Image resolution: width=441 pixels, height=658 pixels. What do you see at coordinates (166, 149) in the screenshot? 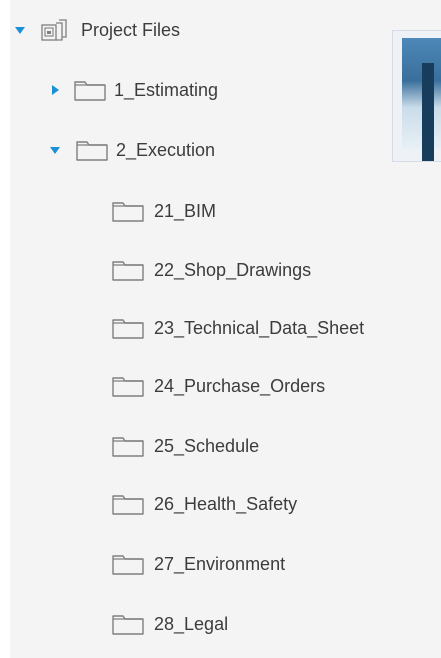
I see `folder-label: 2_Execution` at bounding box center [166, 149].